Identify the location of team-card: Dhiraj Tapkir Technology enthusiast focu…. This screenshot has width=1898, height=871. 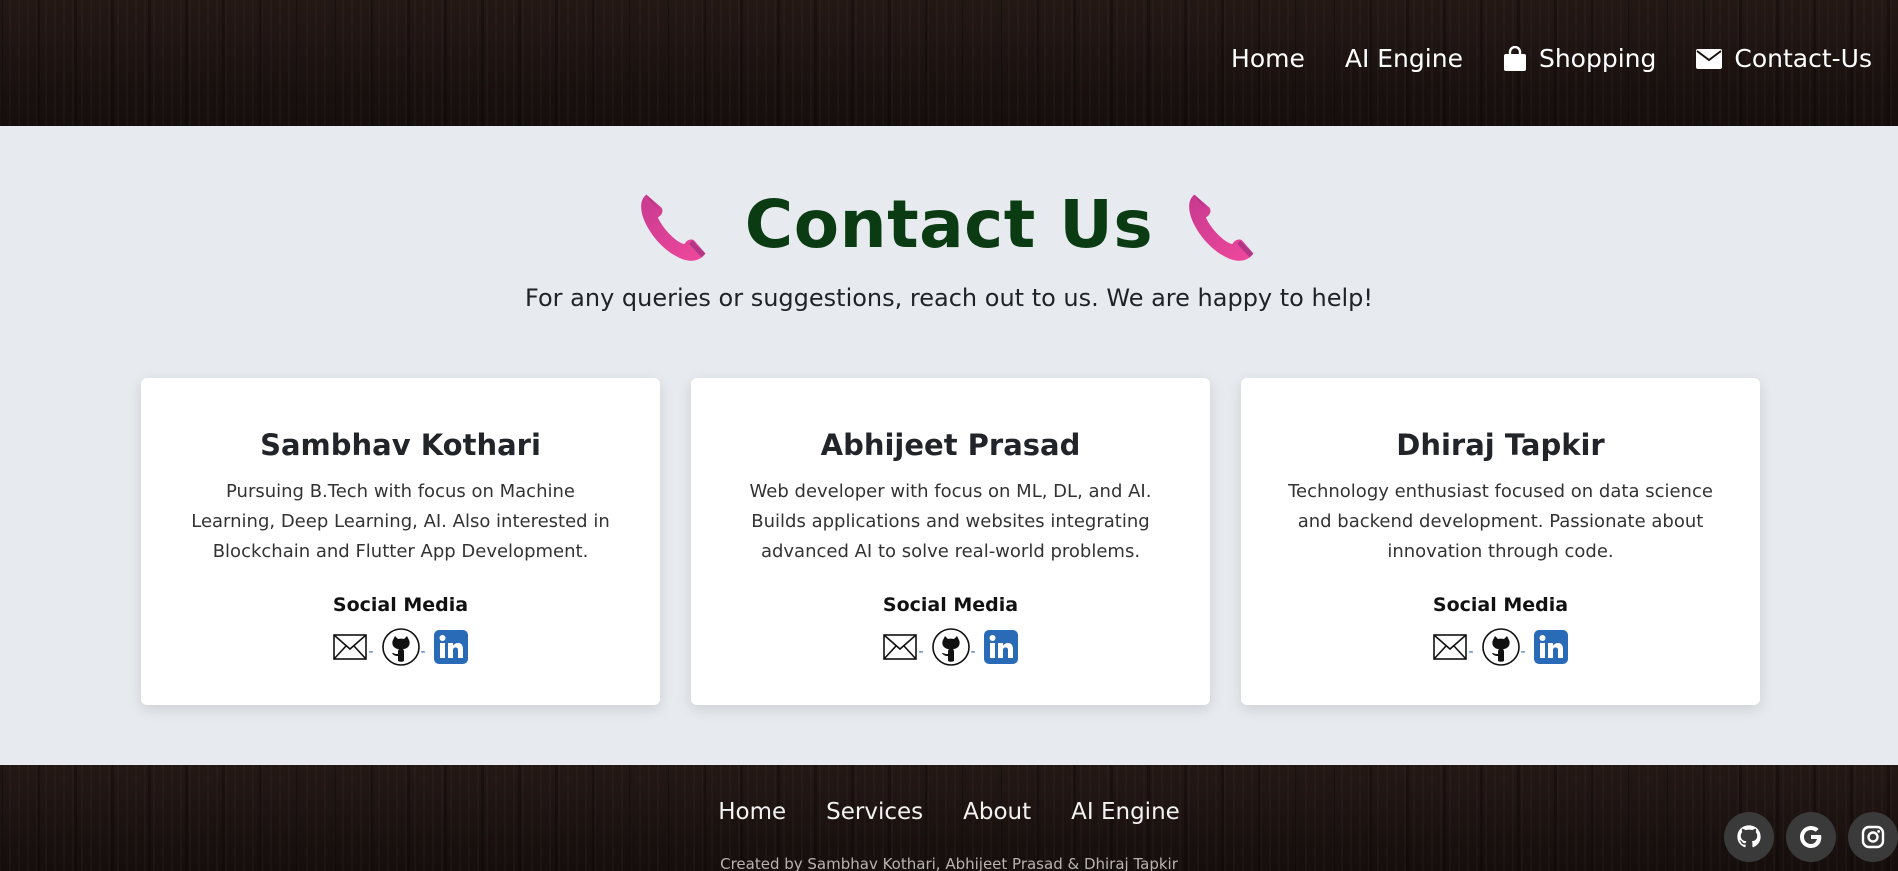
(1500, 541).